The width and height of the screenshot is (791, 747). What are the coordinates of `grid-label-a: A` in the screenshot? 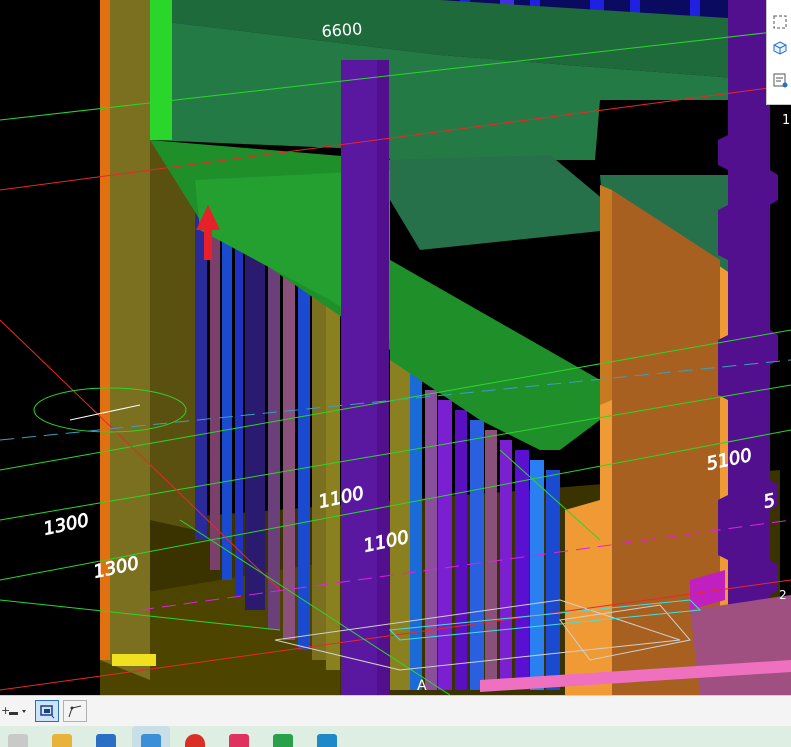 It's located at (422, 686).